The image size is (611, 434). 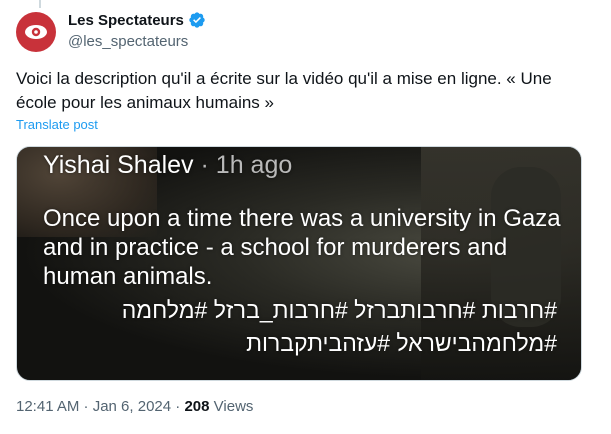 I want to click on media-hashtags-line: #מלחמהבישראל #עזהביתקברות, so click(x=401, y=343).